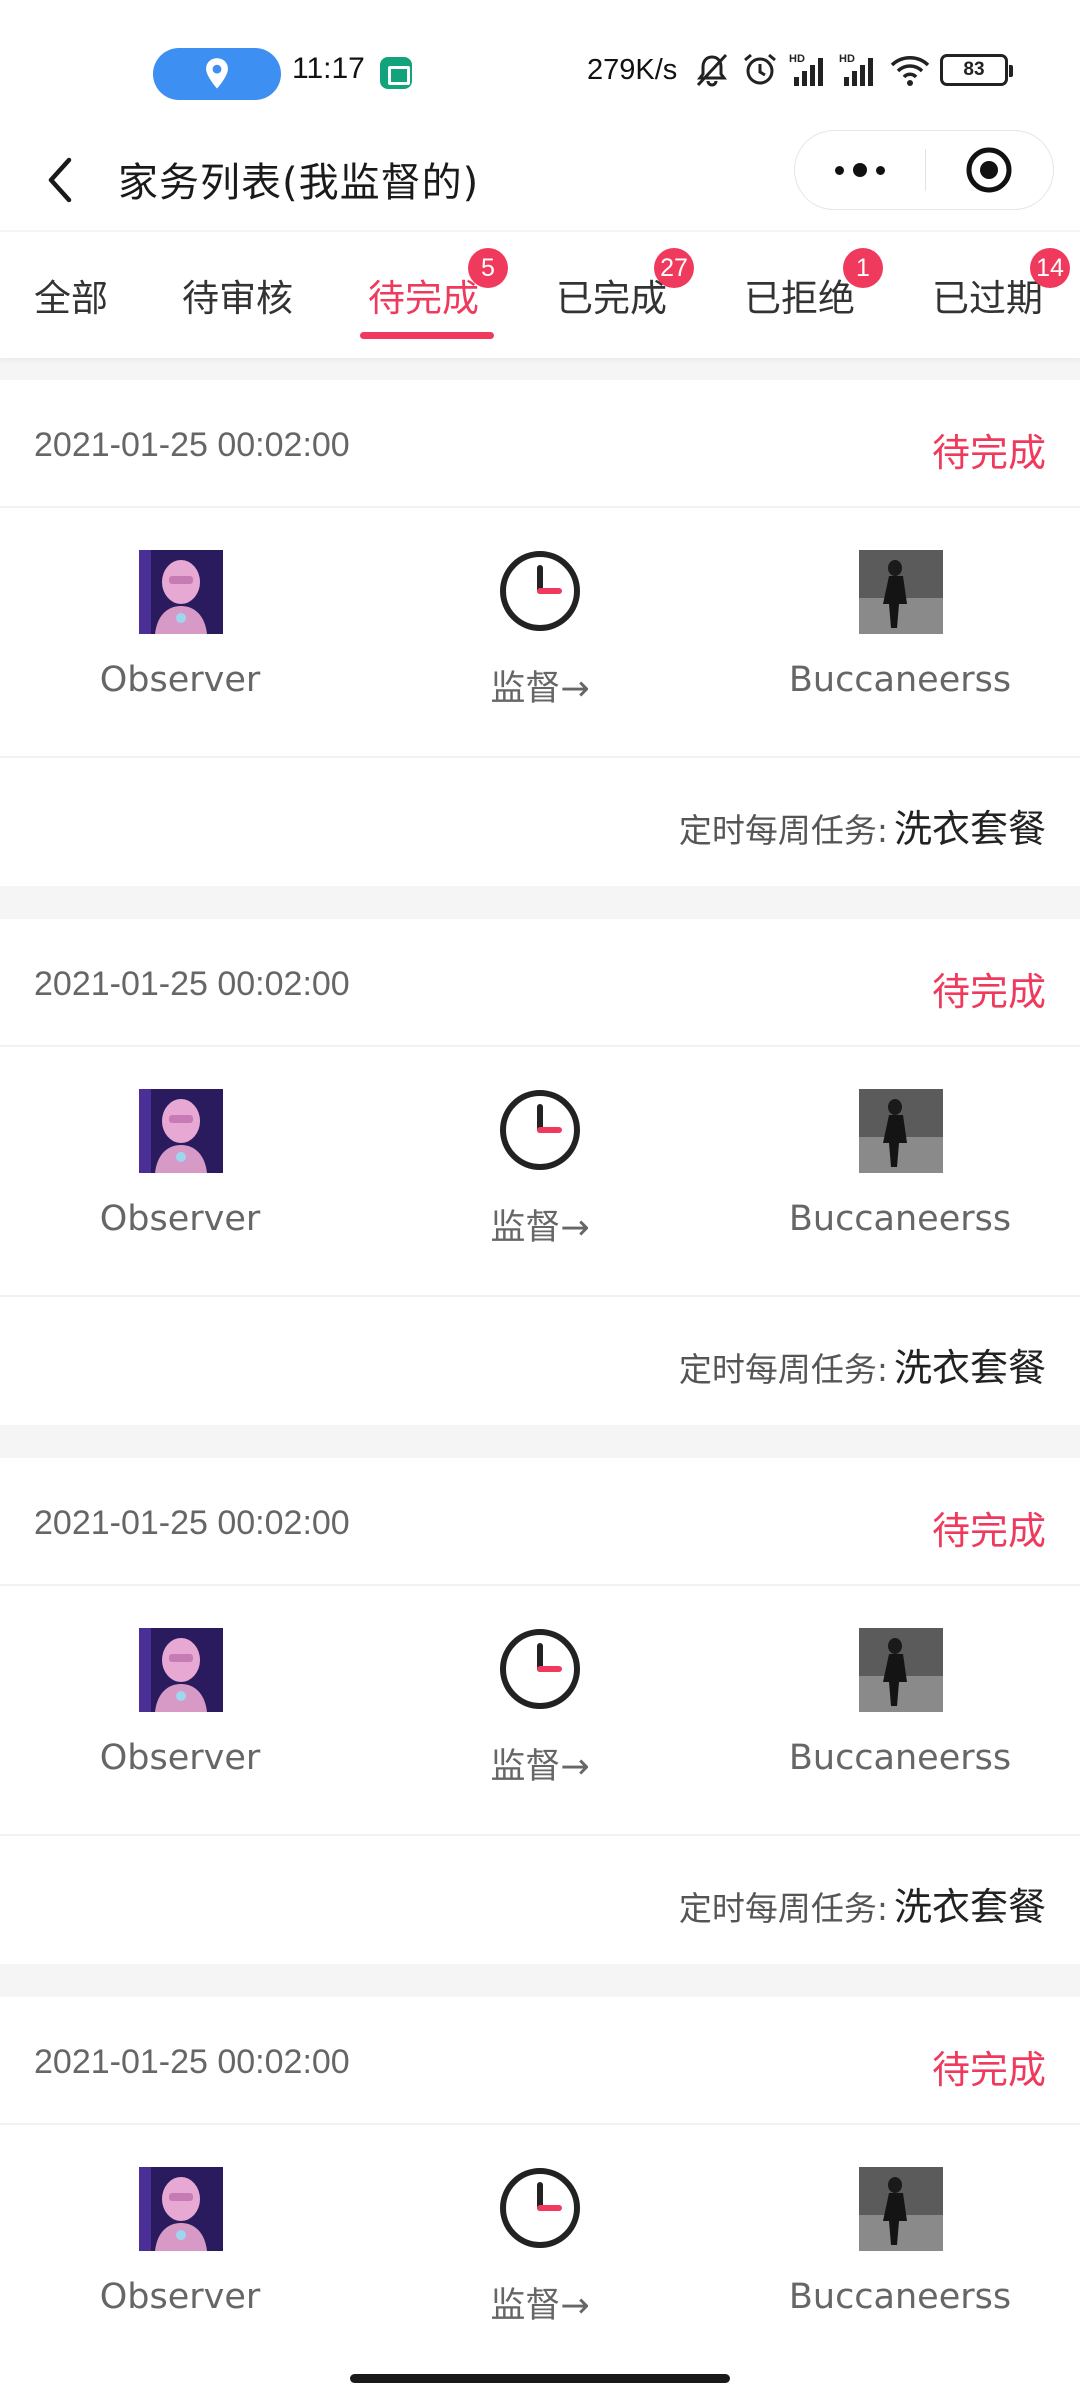 The height and width of the screenshot is (2400, 1080). Describe the element at coordinates (806, 69) in the screenshot. I see `signal-hd-1-icon: HD` at that location.